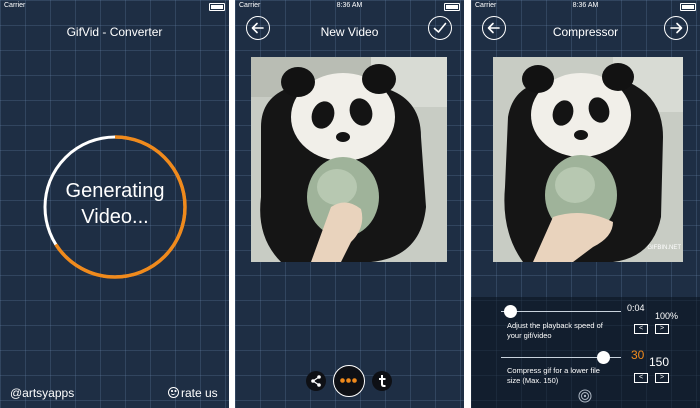 The image size is (700, 408). Describe the element at coordinates (636, 308) in the screenshot. I see `speed-time: 0:04` at that location.